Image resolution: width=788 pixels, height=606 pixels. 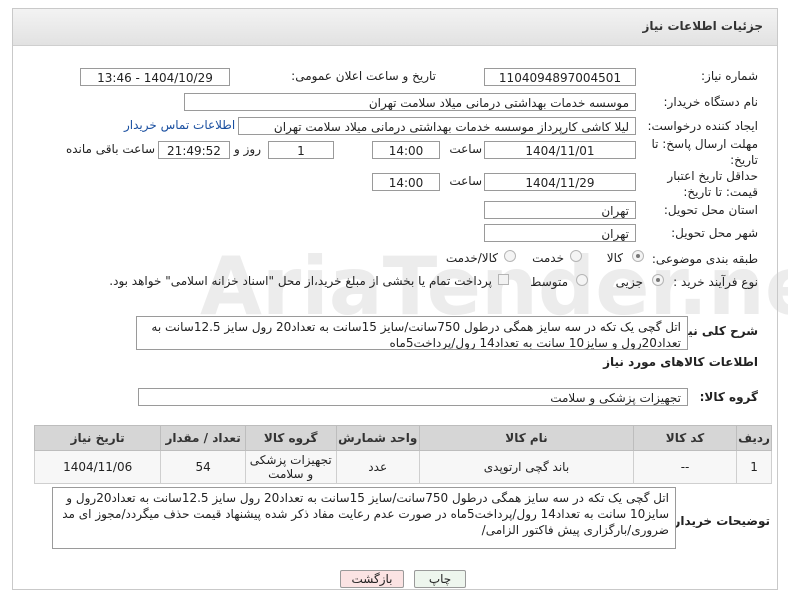 What do you see at coordinates (247, 149) in the screenshot?
I see `days-label: روز و` at bounding box center [247, 149].